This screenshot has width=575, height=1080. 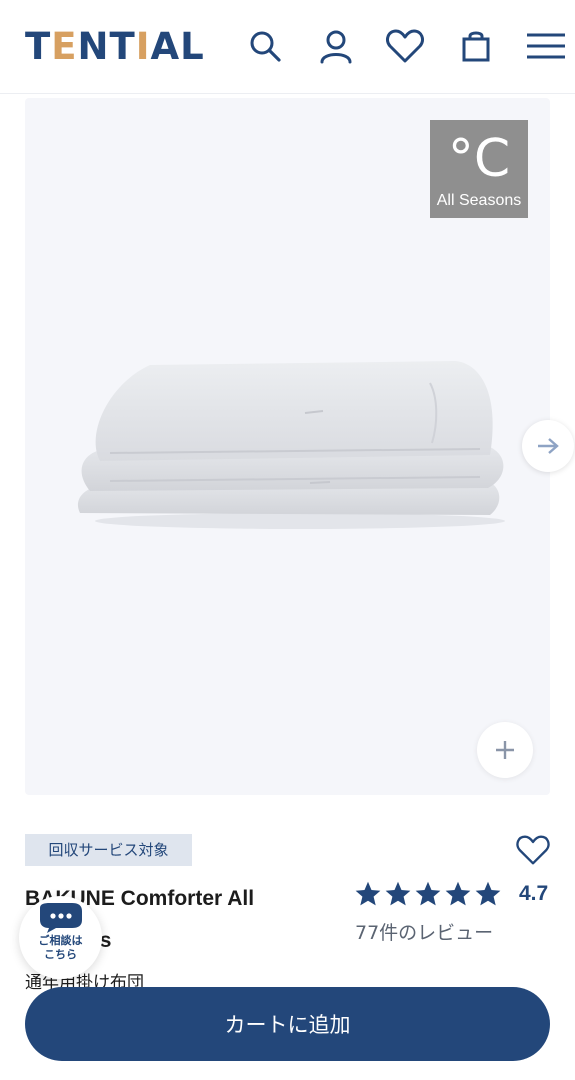 I want to click on search-icon, so click(x=265, y=46).